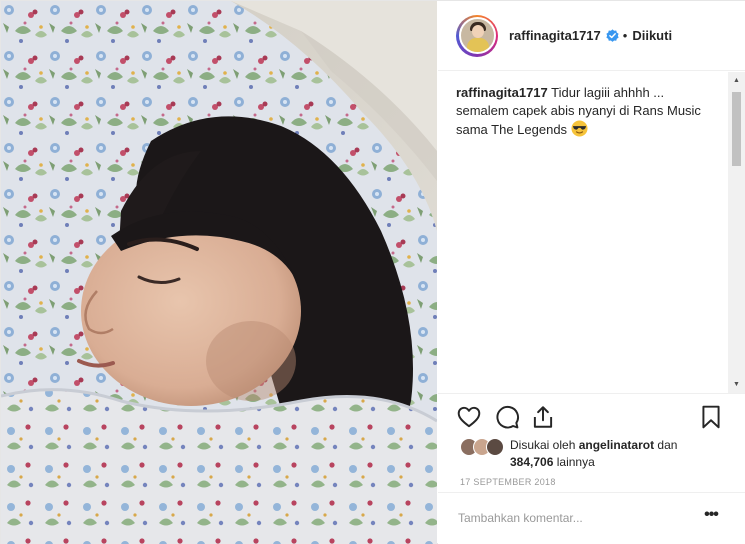 The width and height of the screenshot is (745, 544). I want to click on comment-bubble-icon, so click(507, 417).